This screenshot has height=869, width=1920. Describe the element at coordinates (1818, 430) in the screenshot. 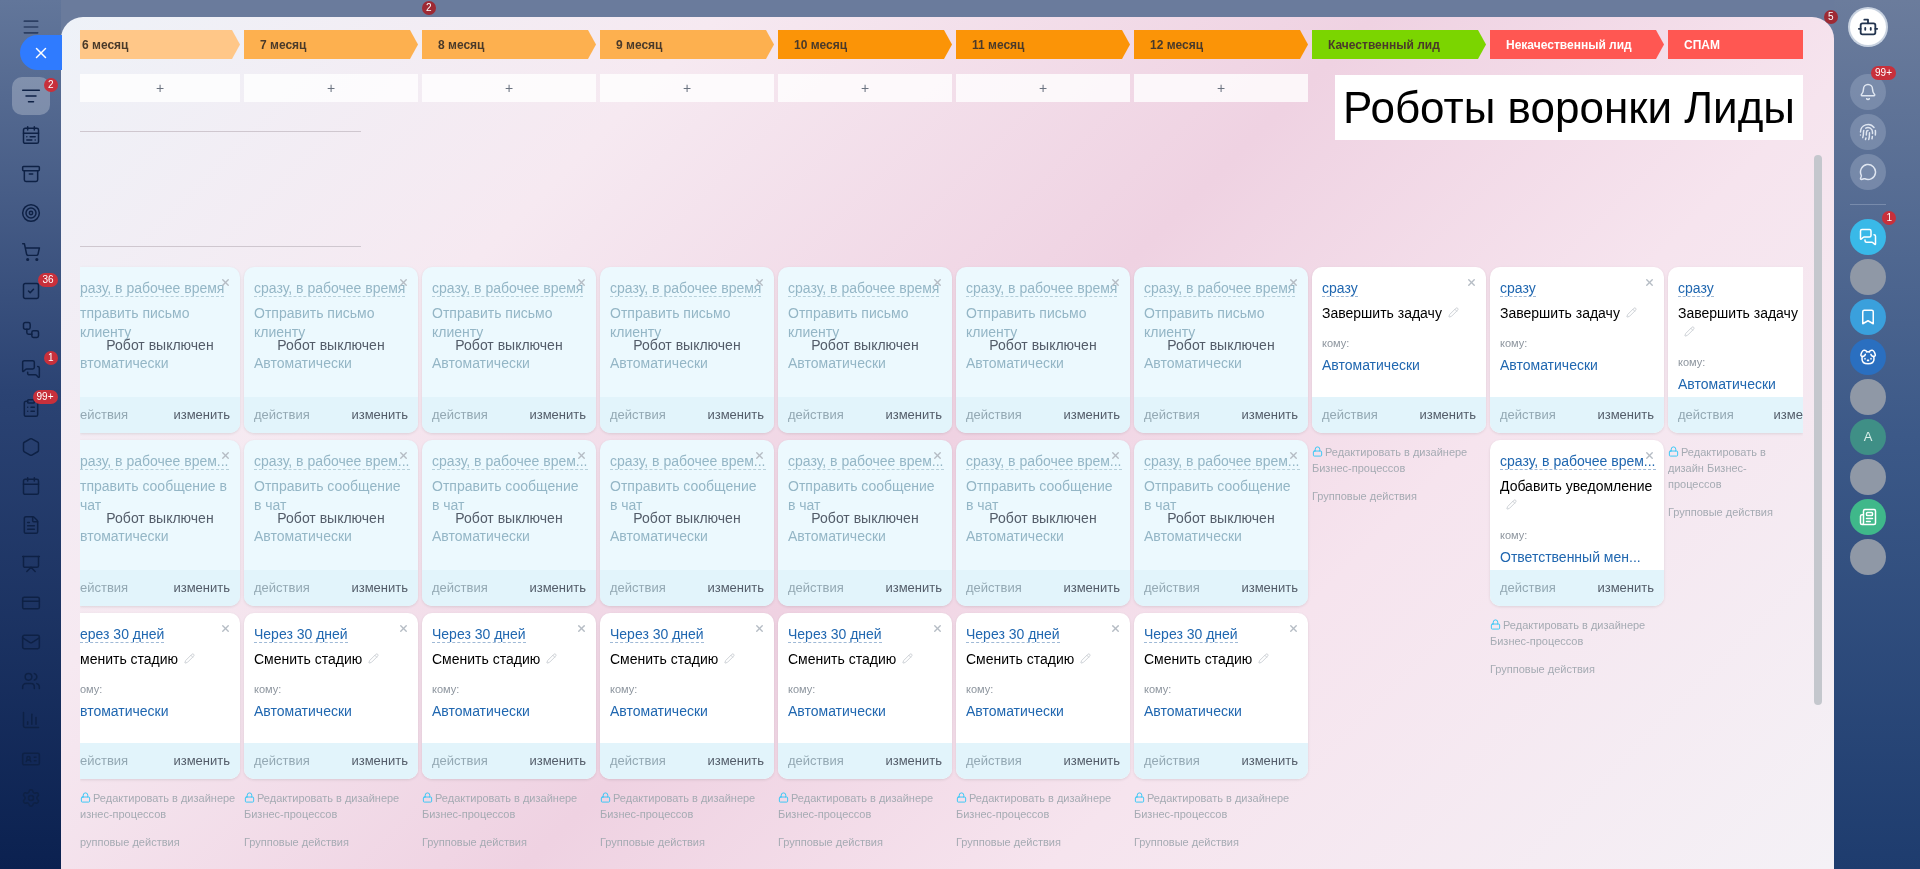

I see `scrollbar` at that location.